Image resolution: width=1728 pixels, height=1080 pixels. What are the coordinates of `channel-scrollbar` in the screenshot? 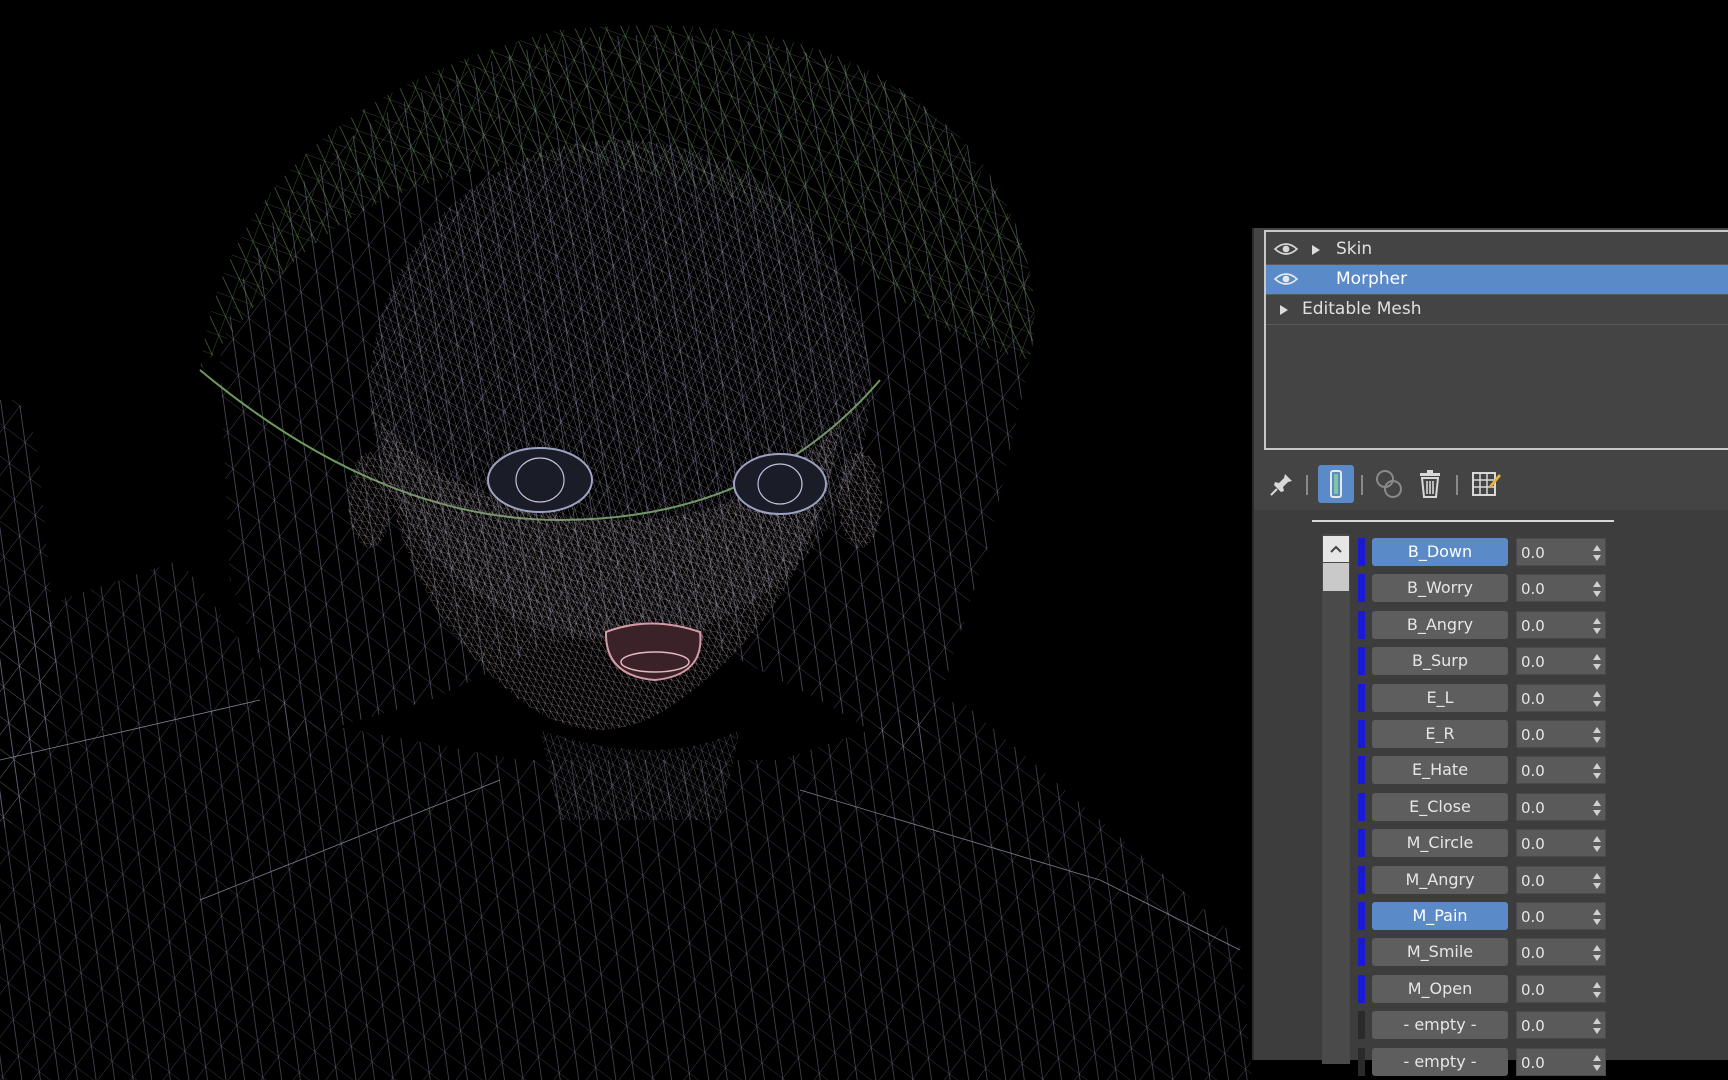 It's located at (1336, 799).